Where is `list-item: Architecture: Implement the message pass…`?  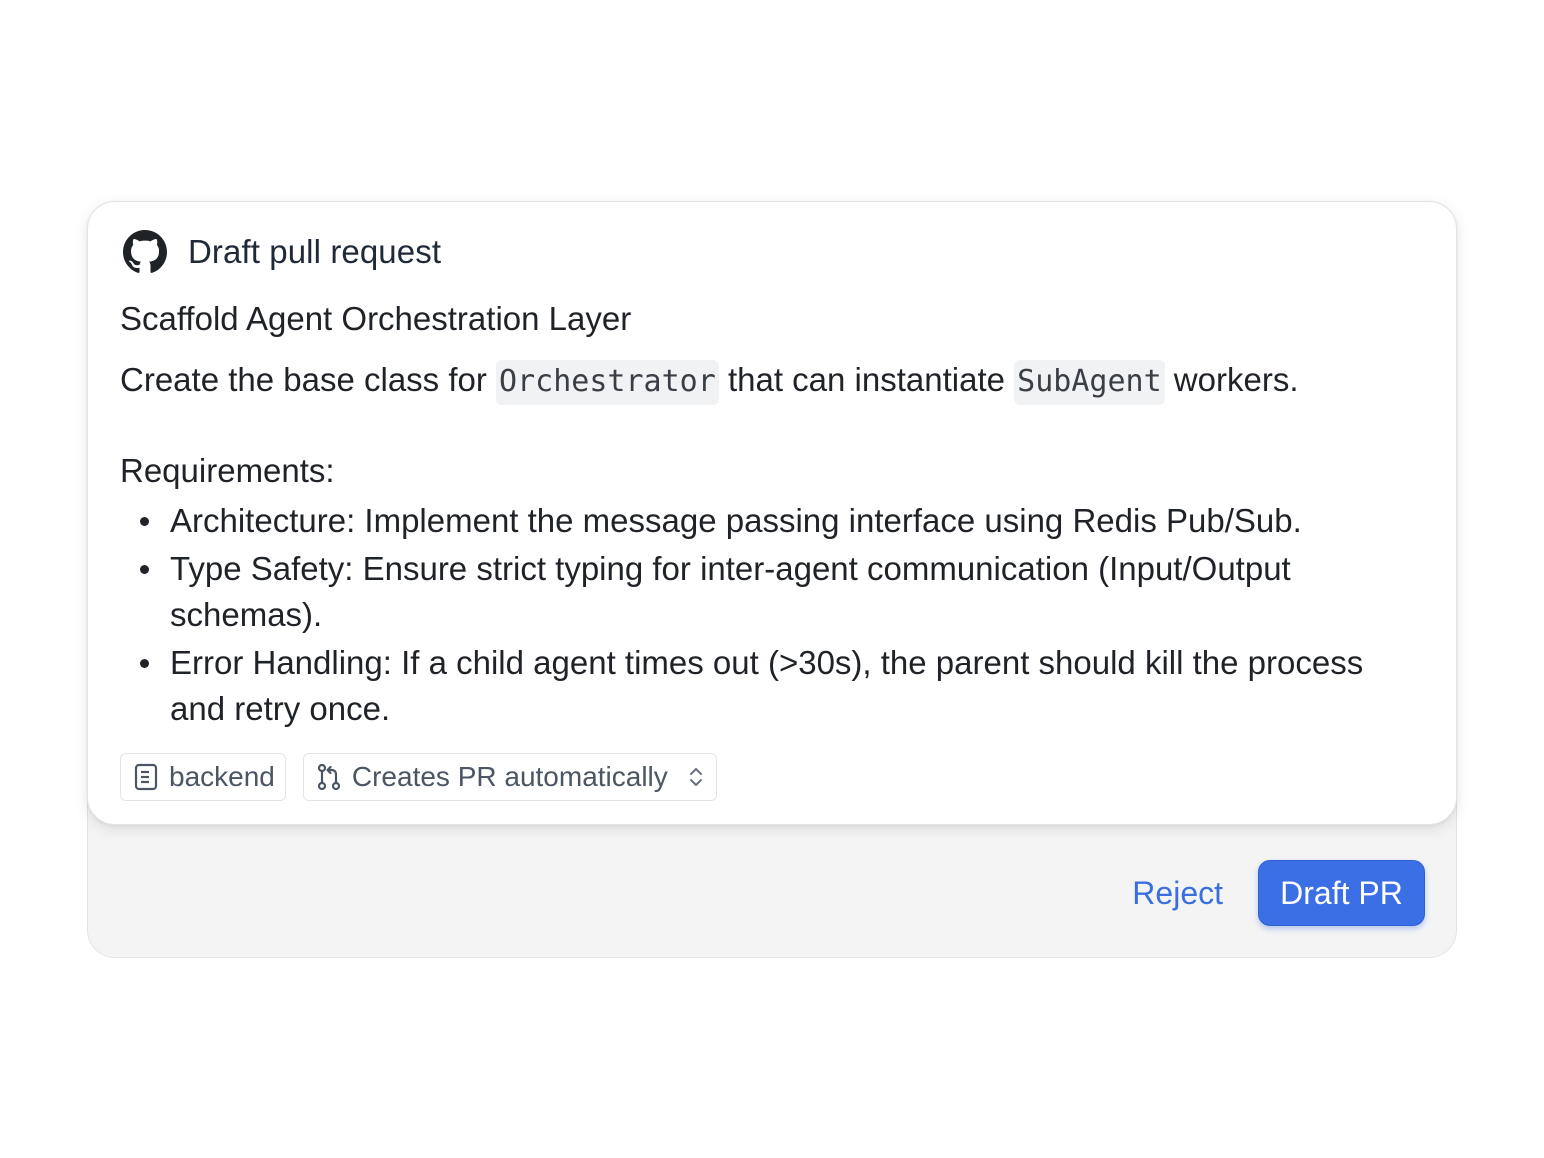 list-item: Architecture: Implement the message pass… is located at coordinates (765, 521).